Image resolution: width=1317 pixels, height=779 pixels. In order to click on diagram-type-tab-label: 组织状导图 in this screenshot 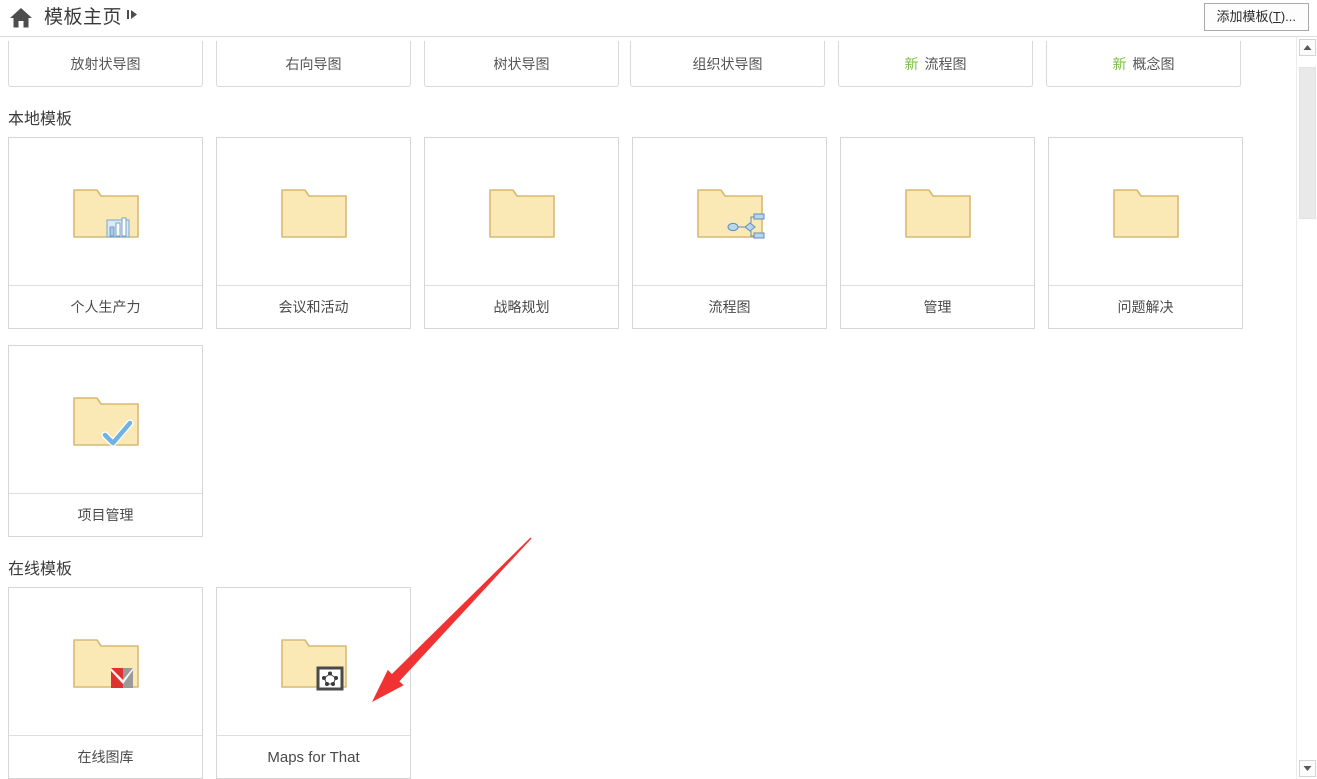, I will do `click(727, 63)`.